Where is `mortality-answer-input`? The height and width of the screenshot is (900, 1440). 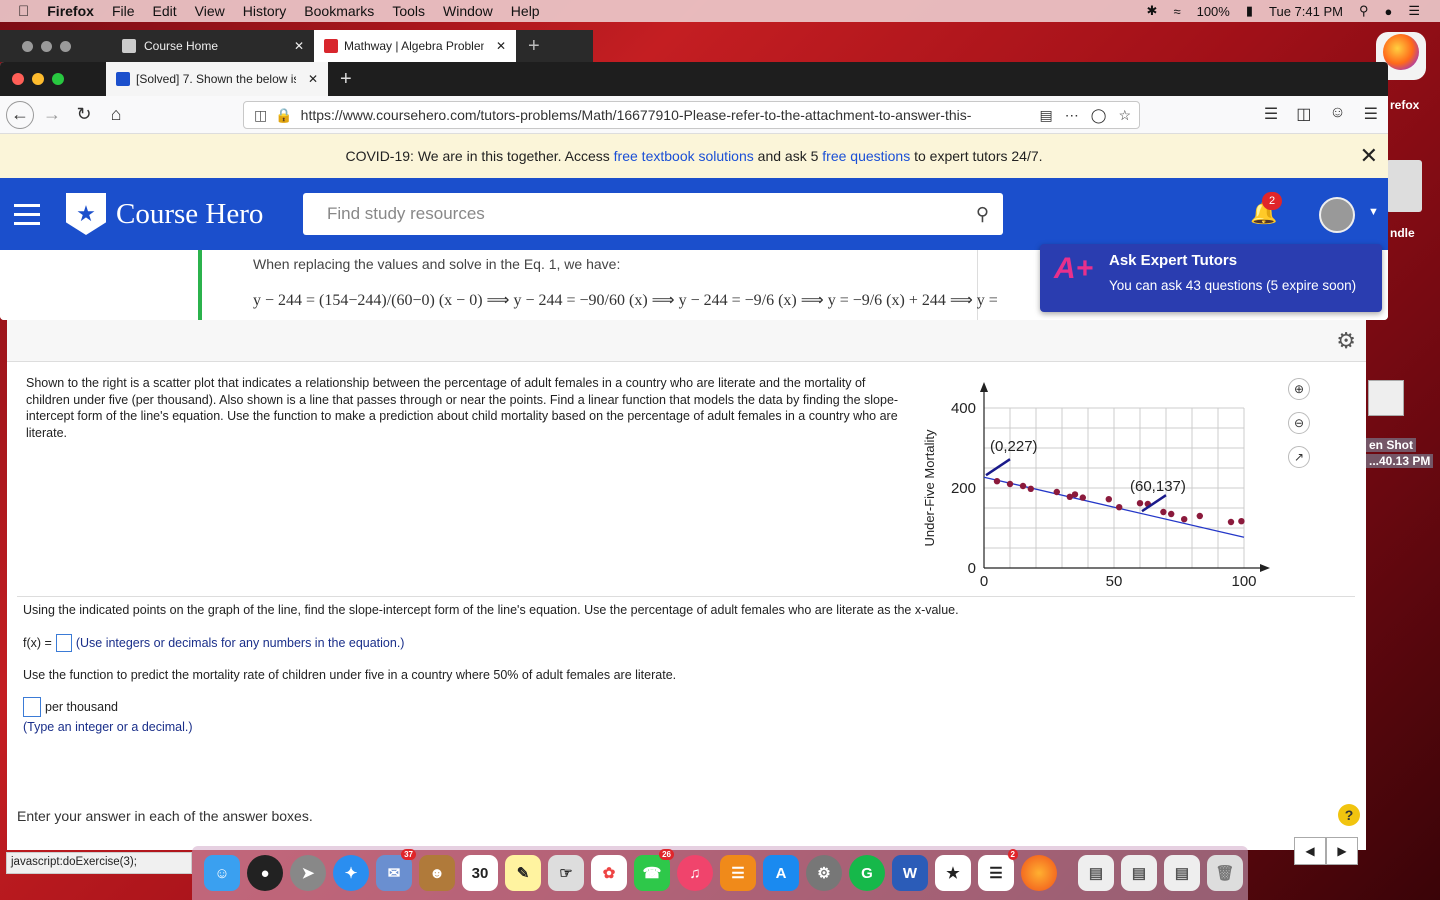
mortality-answer-input is located at coordinates (32, 707).